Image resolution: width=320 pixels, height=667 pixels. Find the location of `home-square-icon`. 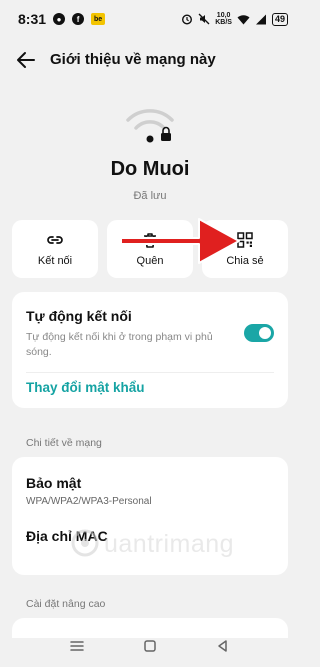

home-square-icon is located at coordinates (150, 646).